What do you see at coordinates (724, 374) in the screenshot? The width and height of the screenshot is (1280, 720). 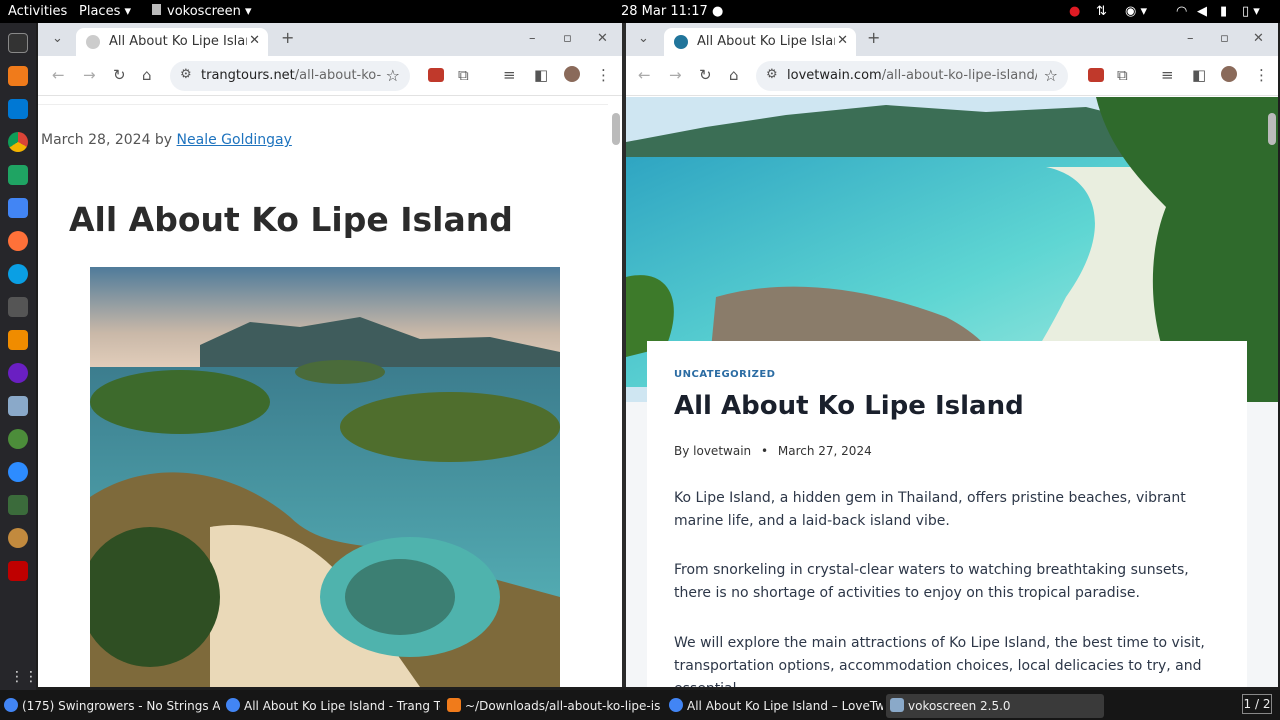 I see `category-link: UNCATEGORIZED` at bounding box center [724, 374].